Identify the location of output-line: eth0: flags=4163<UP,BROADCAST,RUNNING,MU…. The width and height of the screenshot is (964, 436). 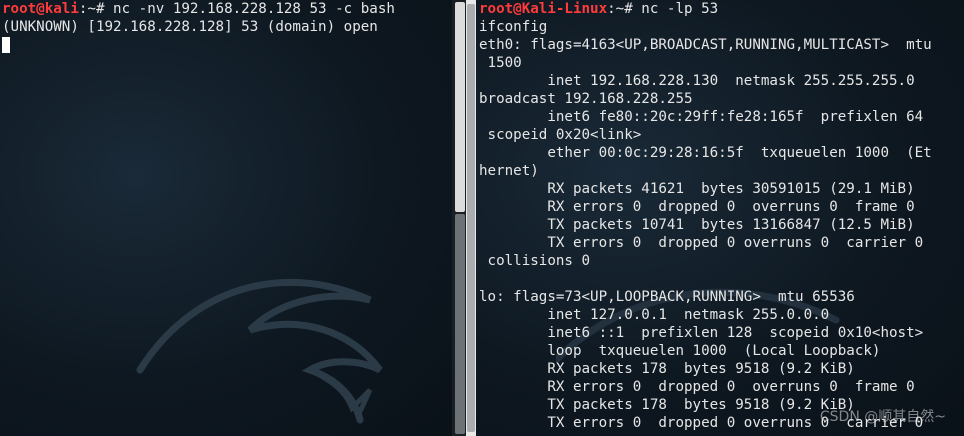
(705, 45).